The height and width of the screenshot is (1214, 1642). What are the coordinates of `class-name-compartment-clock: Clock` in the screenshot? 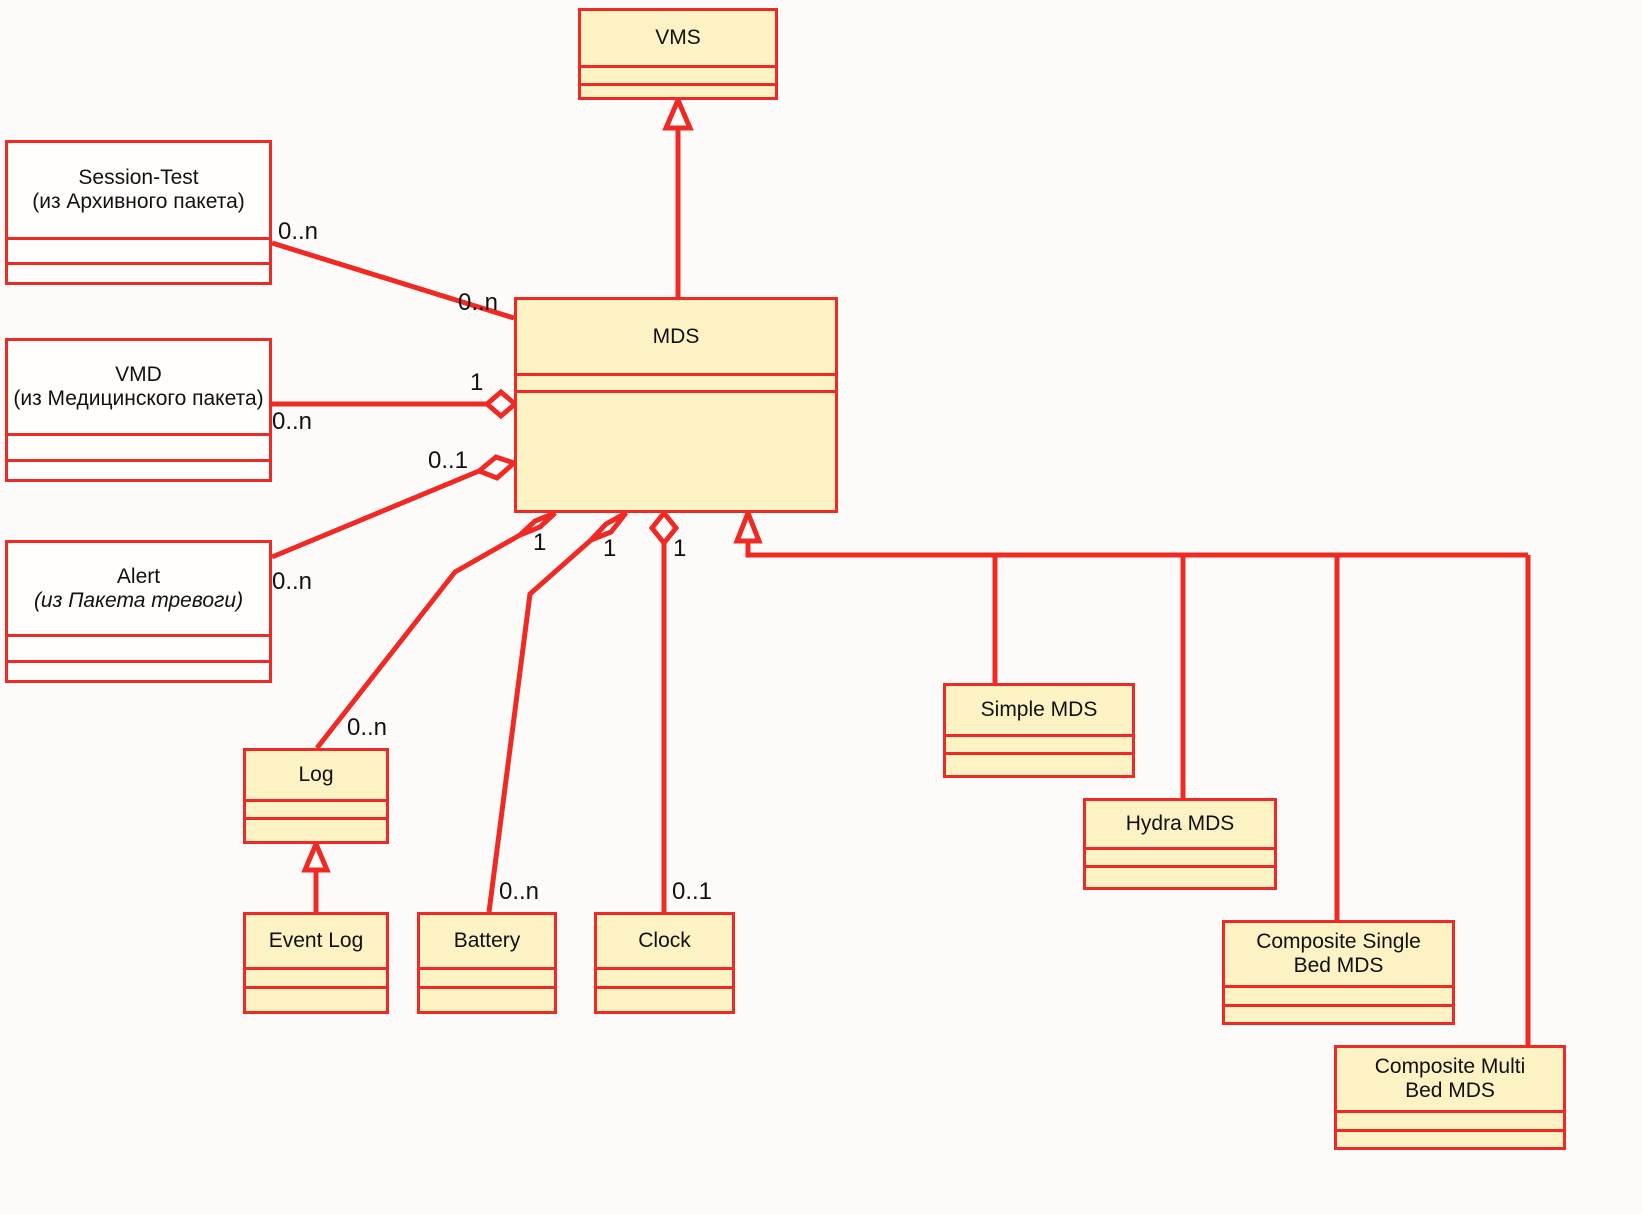 It's located at (664, 941).